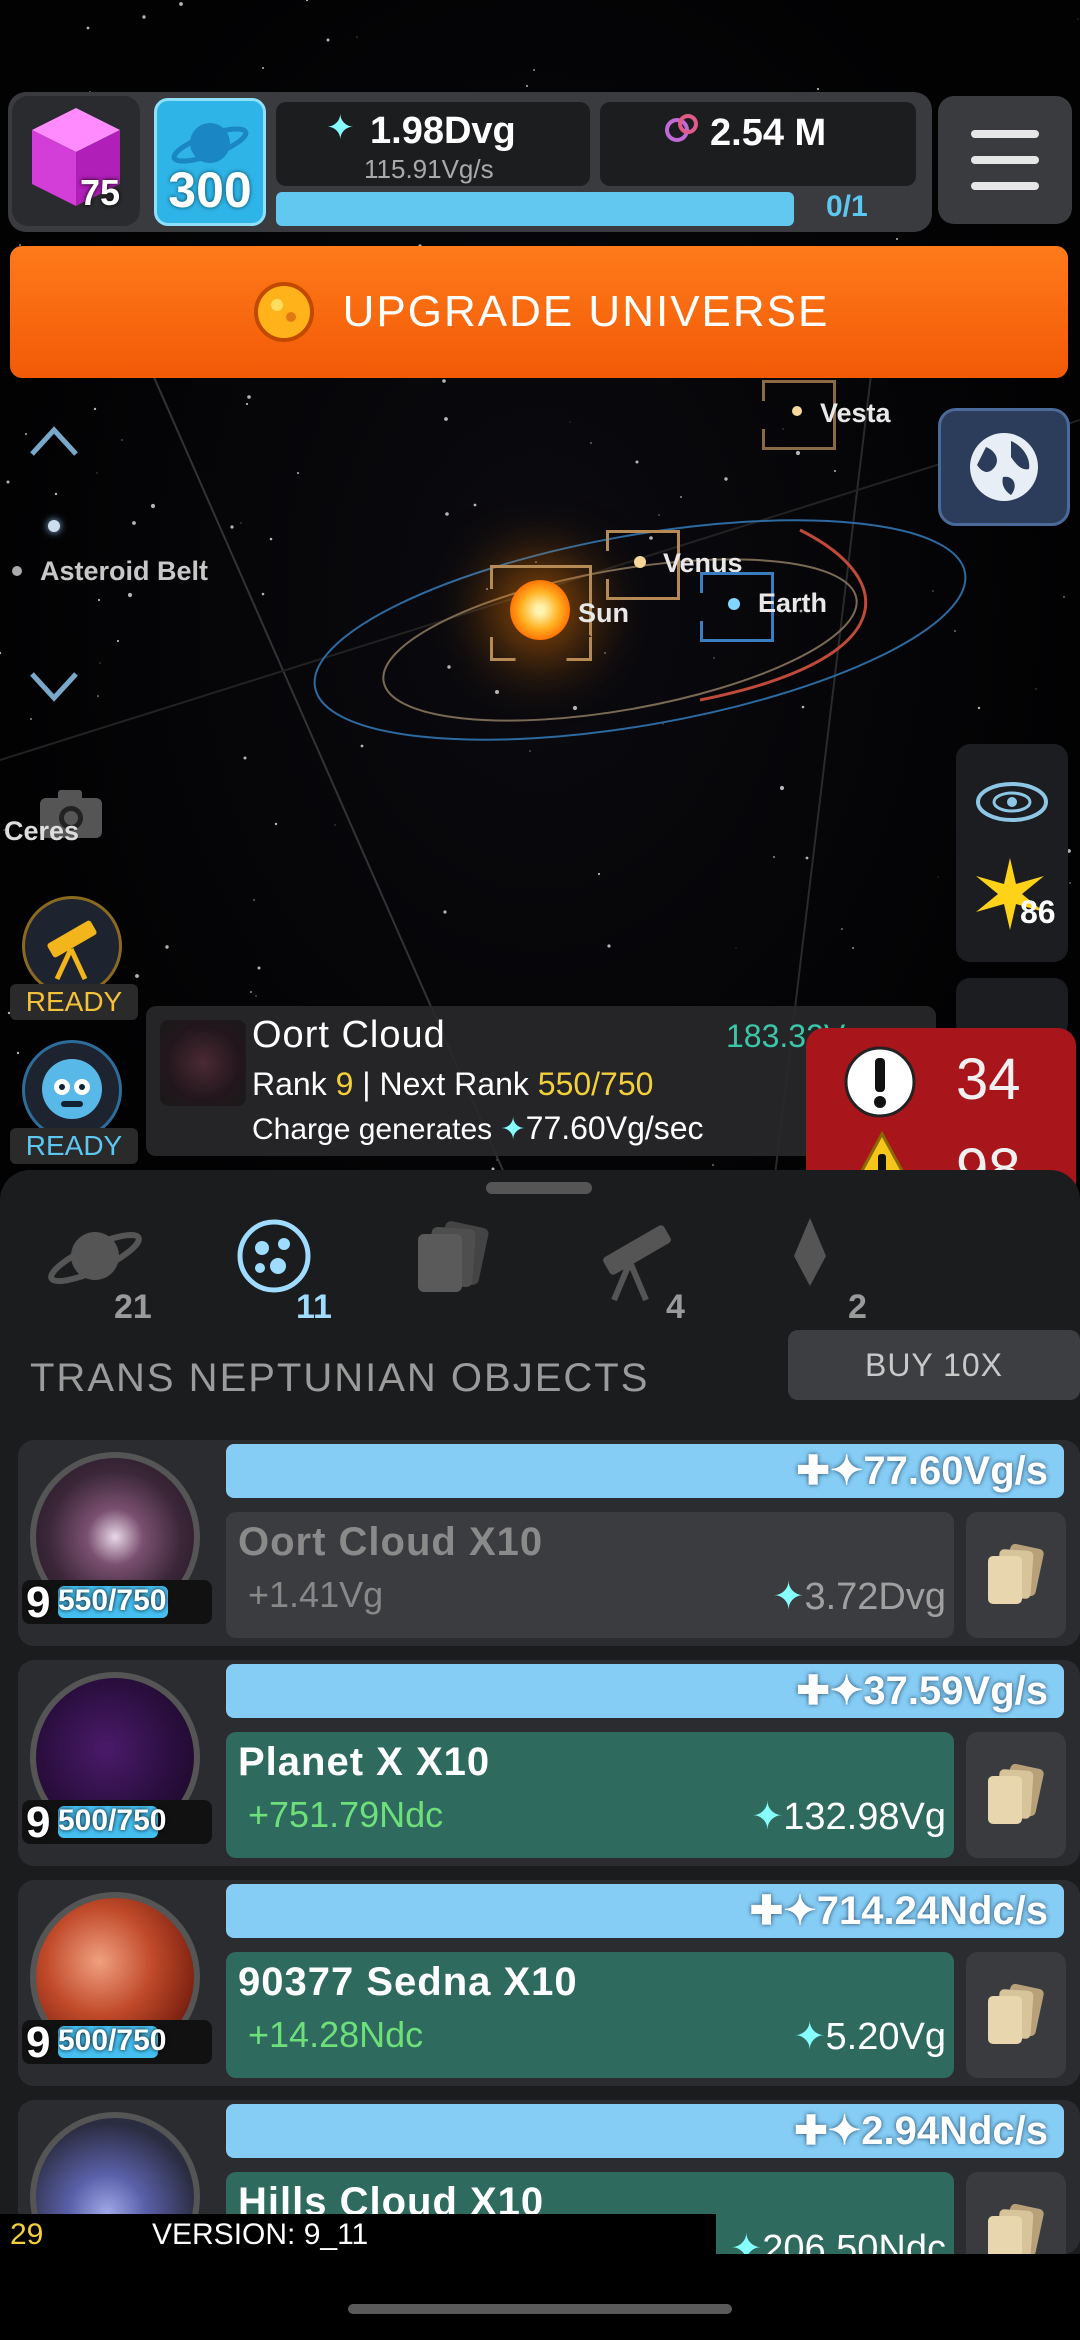  Describe the element at coordinates (17, 571) in the screenshot. I see `belt-dot-icon` at that location.